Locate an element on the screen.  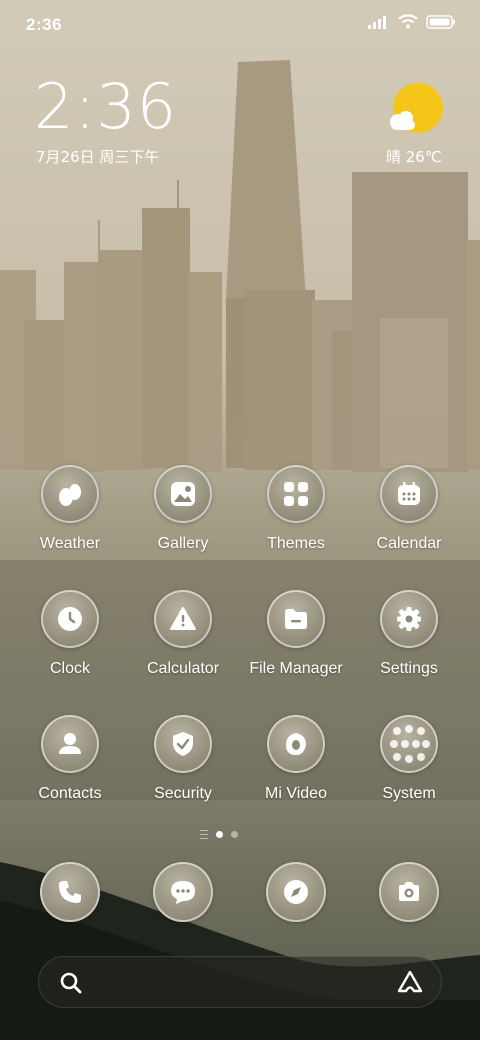
app-system-folder: System is located at coordinates (409, 770).